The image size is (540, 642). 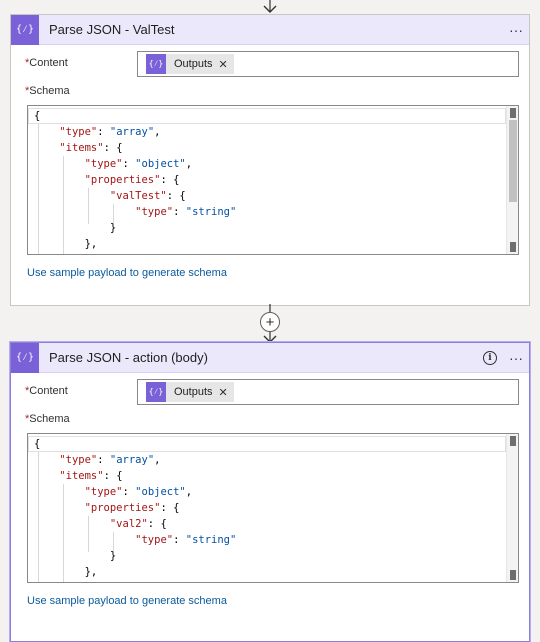 I want to click on info-icon: i, so click(x=490, y=357).